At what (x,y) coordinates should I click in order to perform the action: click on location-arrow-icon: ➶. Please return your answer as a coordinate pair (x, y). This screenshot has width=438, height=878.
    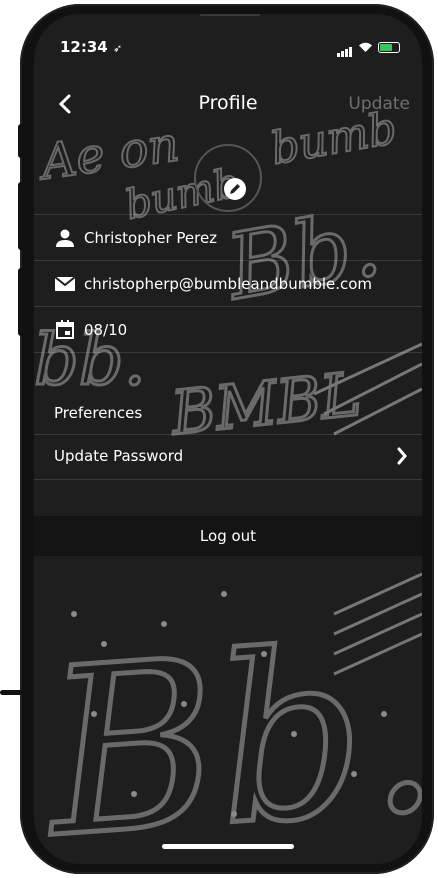
    Looking at the image, I should click on (117, 48).